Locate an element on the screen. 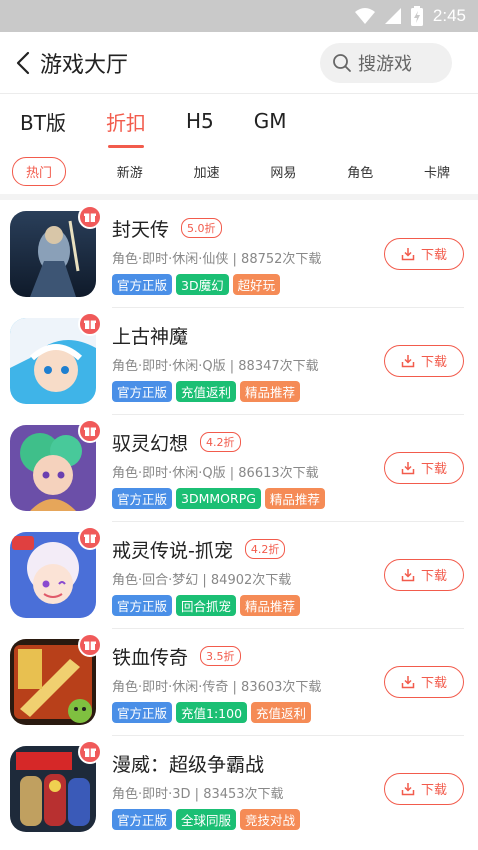 Image resolution: width=478 pixels, height=850 pixels. game-name: 封天传 is located at coordinates (141, 229).